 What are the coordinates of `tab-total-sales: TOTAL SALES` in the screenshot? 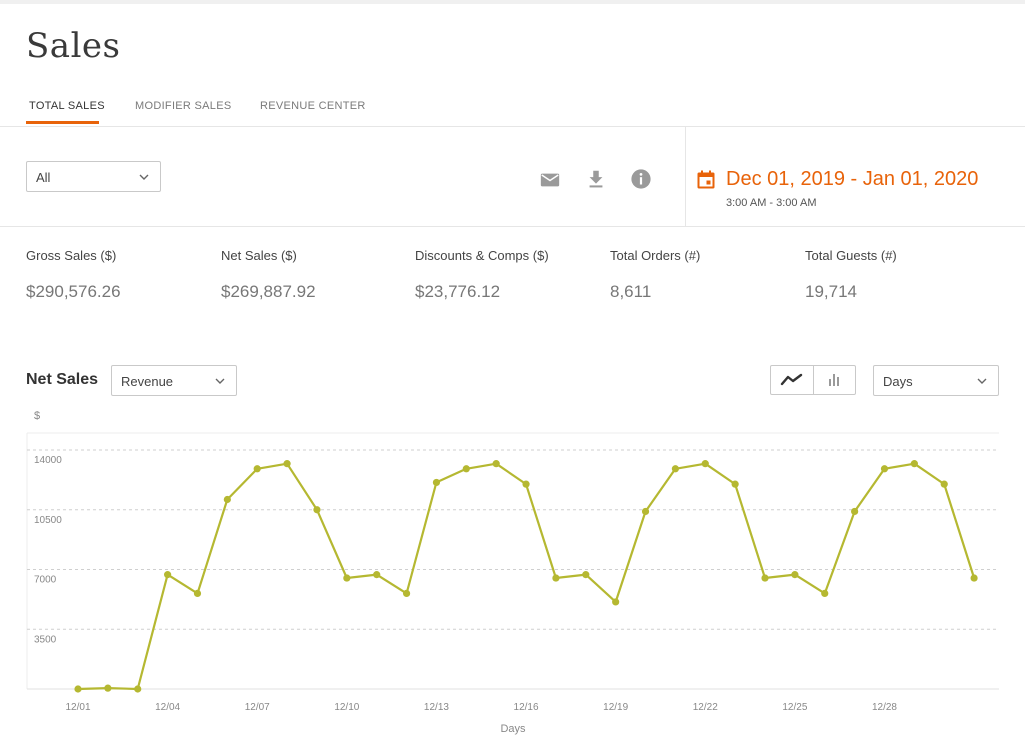 It's located at (67, 106).